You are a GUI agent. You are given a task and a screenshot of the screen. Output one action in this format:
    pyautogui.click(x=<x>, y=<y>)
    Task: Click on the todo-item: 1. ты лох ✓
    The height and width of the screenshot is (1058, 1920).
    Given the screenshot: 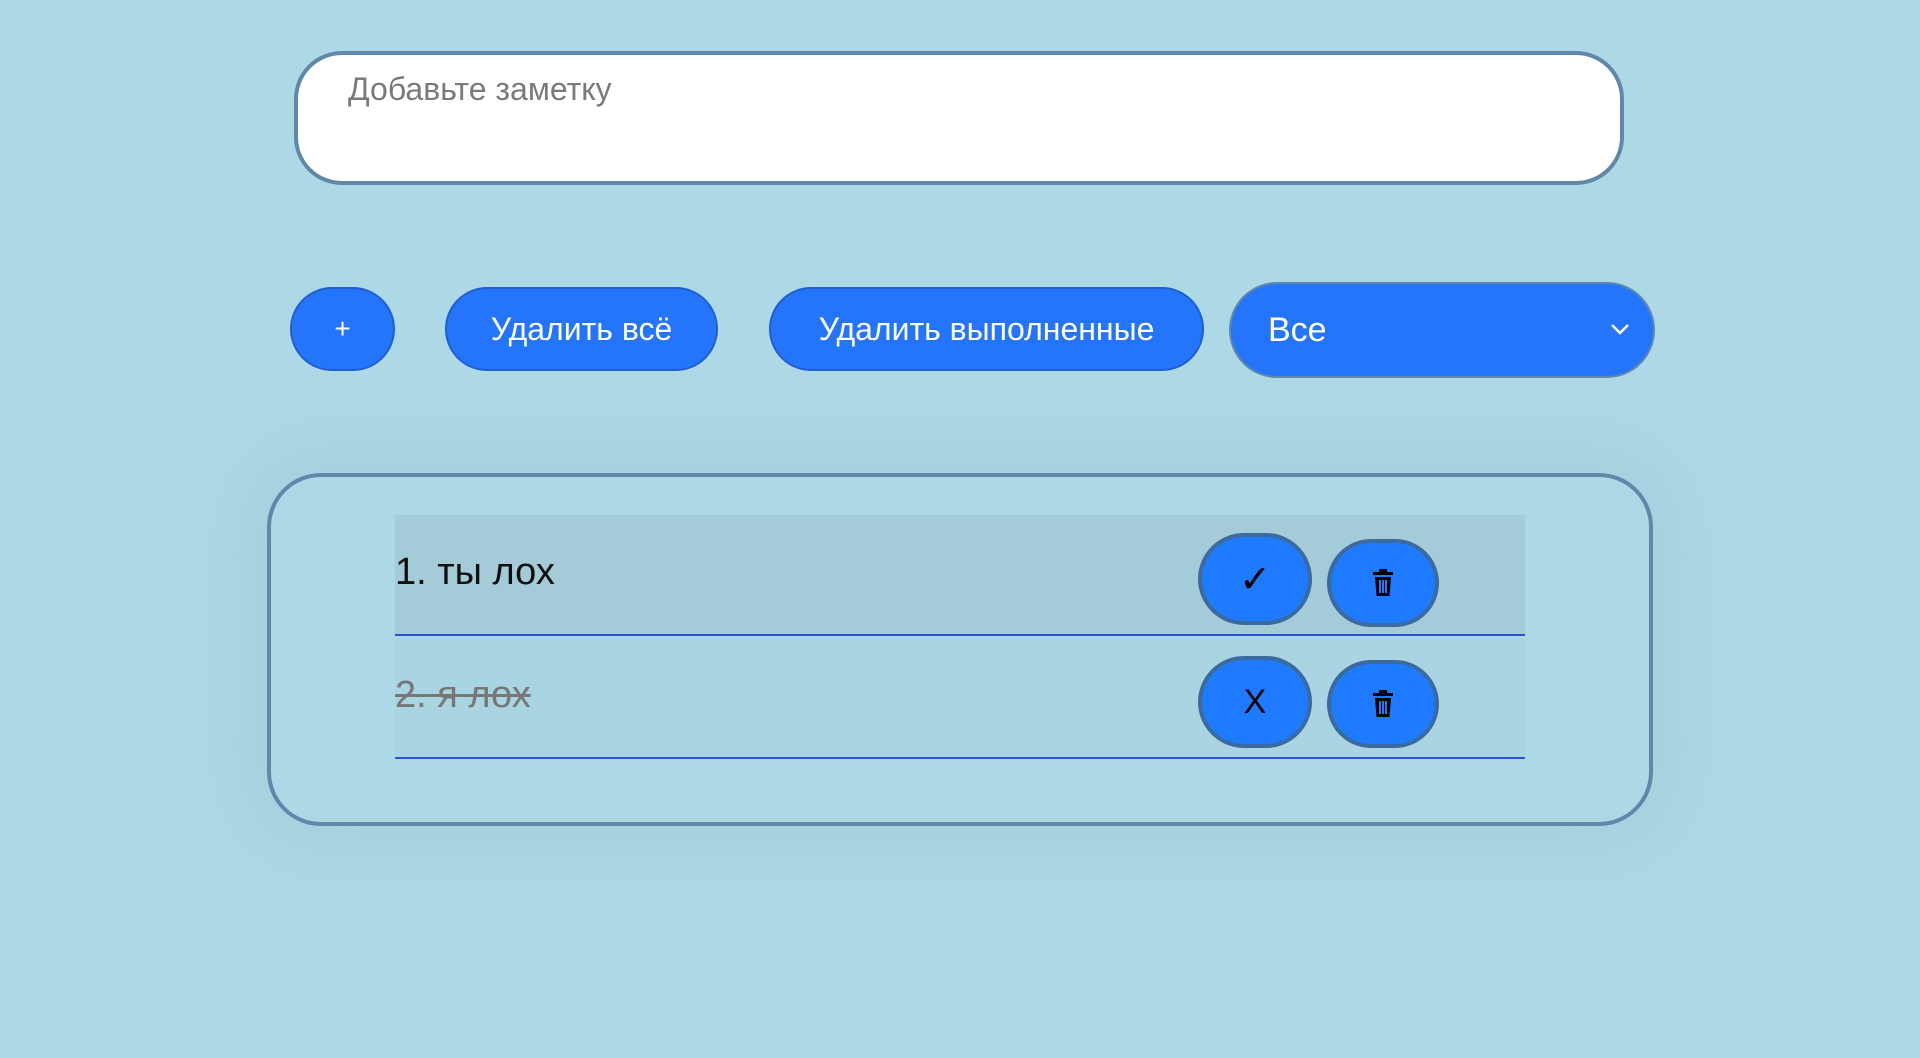 What is the action you would take?
    pyautogui.click(x=960, y=575)
    